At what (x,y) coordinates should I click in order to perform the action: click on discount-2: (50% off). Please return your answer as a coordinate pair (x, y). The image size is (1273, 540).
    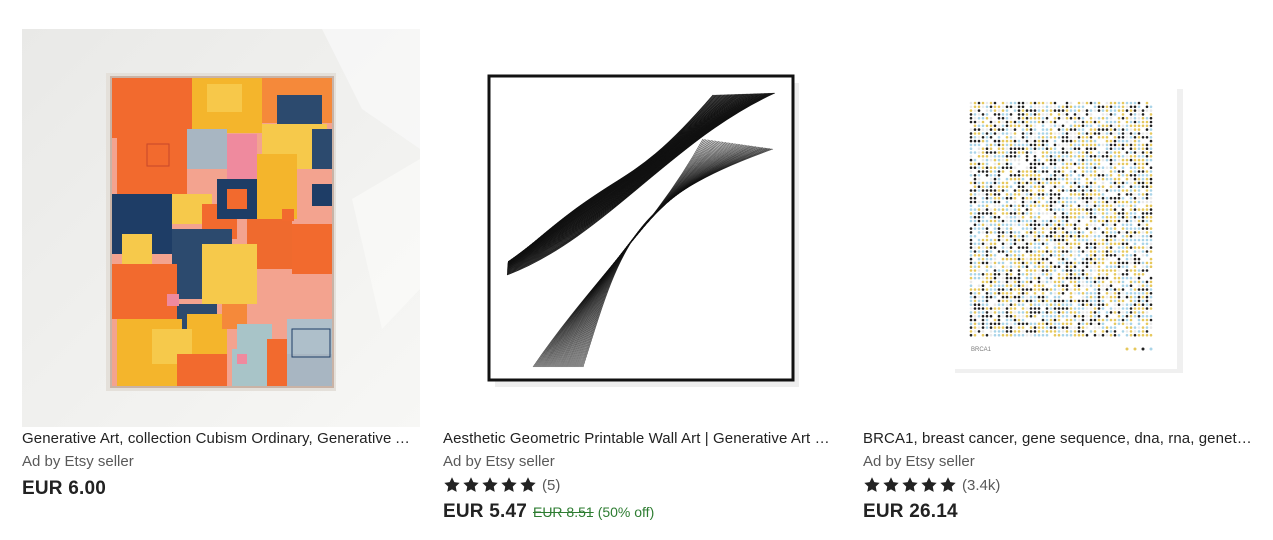
    Looking at the image, I should click on (626, 512).